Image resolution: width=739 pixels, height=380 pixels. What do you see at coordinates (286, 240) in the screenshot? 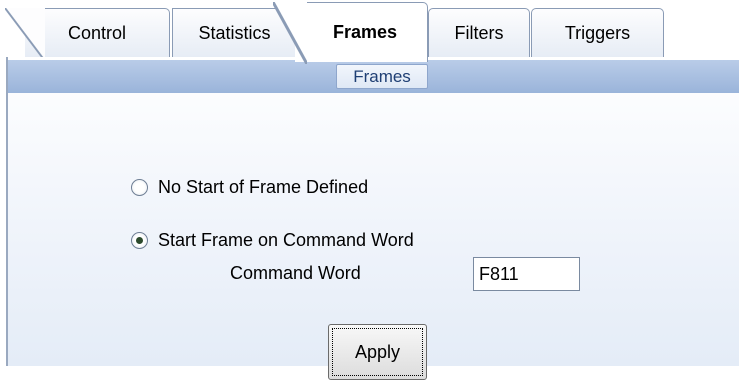
I see `start-on-command-label: Start Frame on Command Word` at bounding box center [286, 240].